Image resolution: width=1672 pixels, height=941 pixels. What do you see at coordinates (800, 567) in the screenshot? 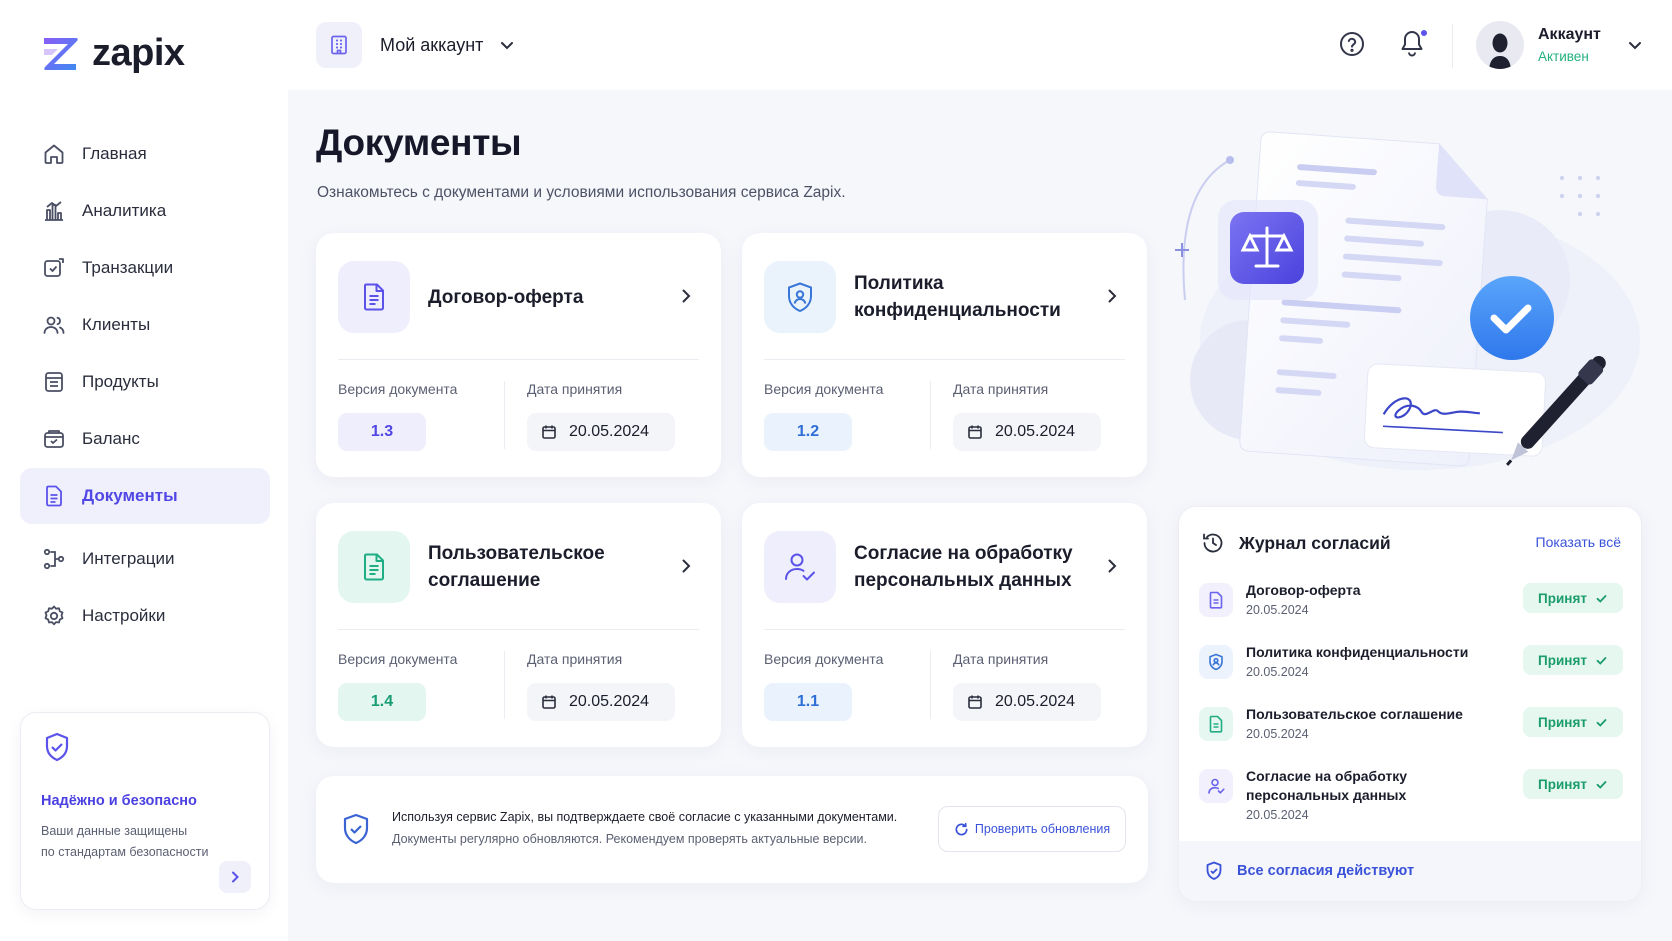
I see `user-check-icon` at bounding box center [800, 567].